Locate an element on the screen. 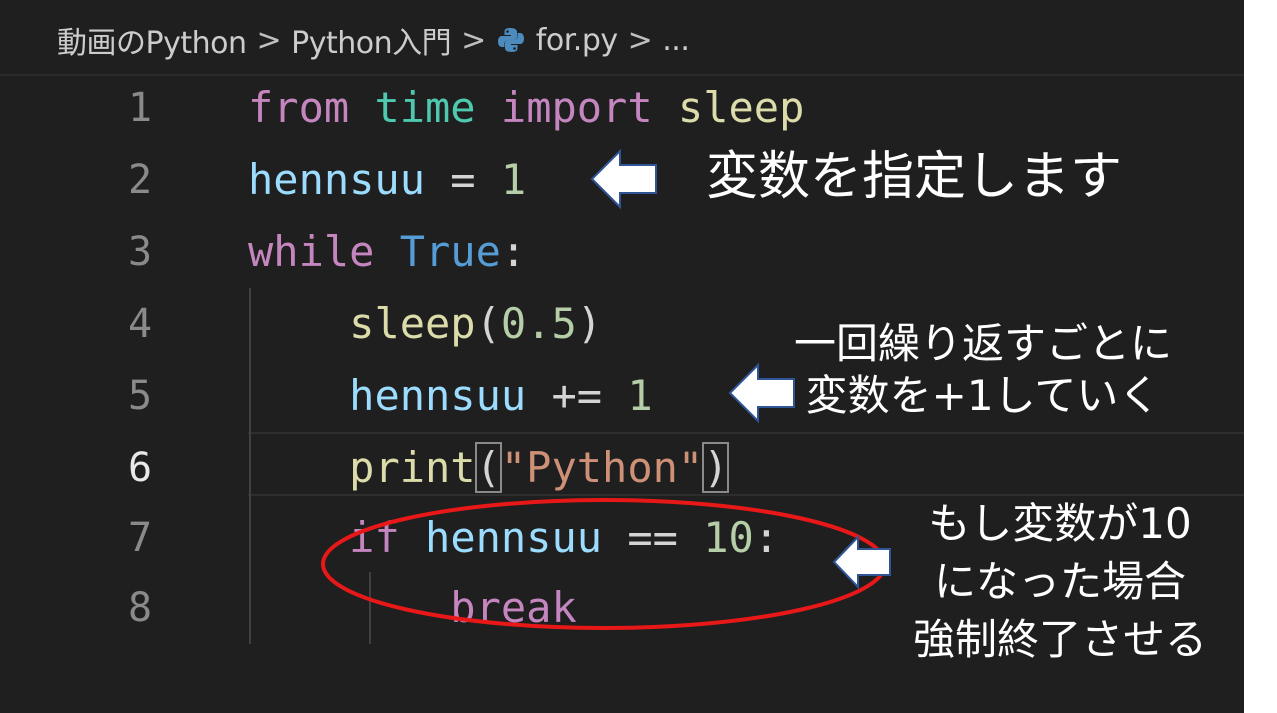  code-token: : is located at coordinates (513, 251).